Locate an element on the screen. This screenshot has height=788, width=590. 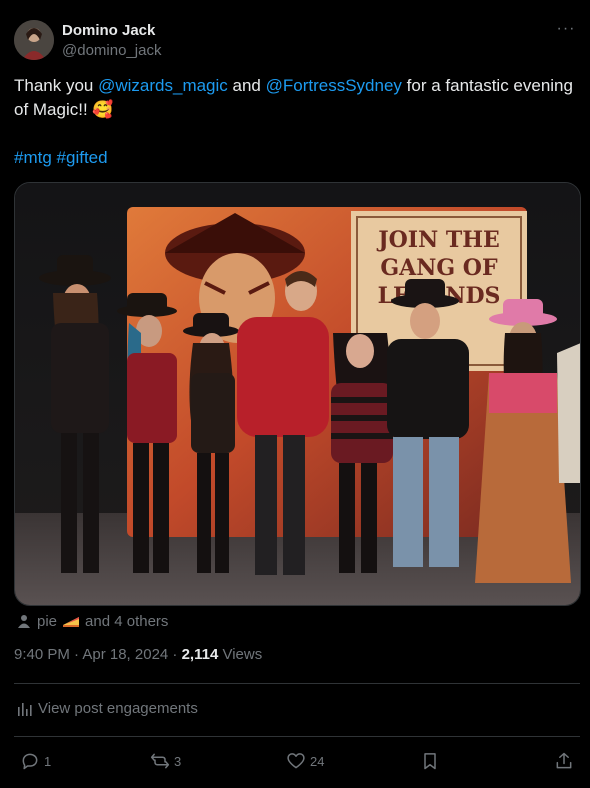
liker-name: pie is located at coordinates (47, 621).